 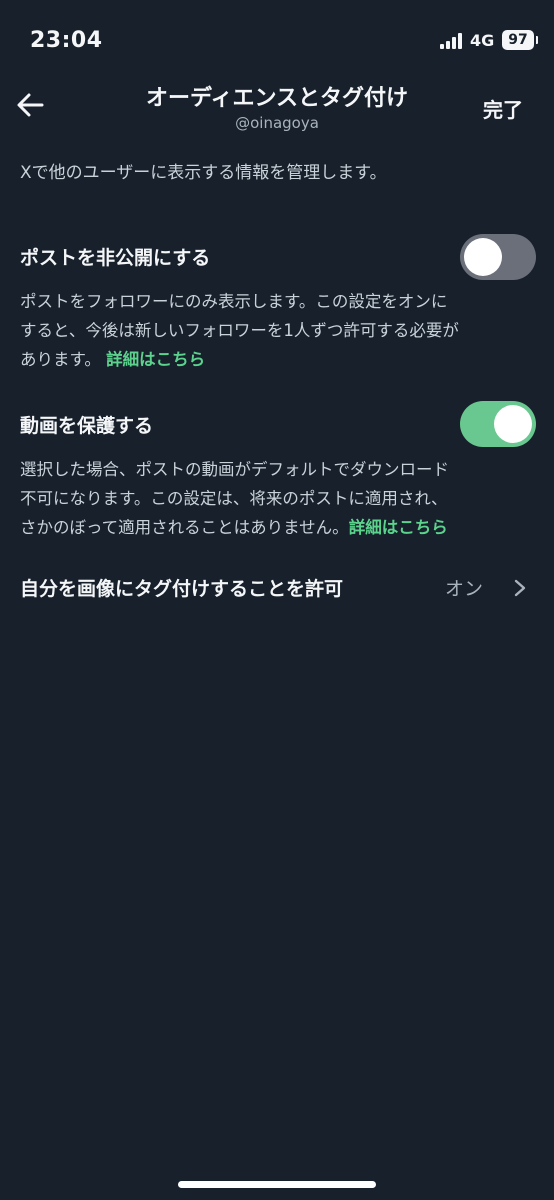 What do you see at coordinates (277, 1184) in the screenshot?
I see `home-indicator` at bounding box center [277, 1184].